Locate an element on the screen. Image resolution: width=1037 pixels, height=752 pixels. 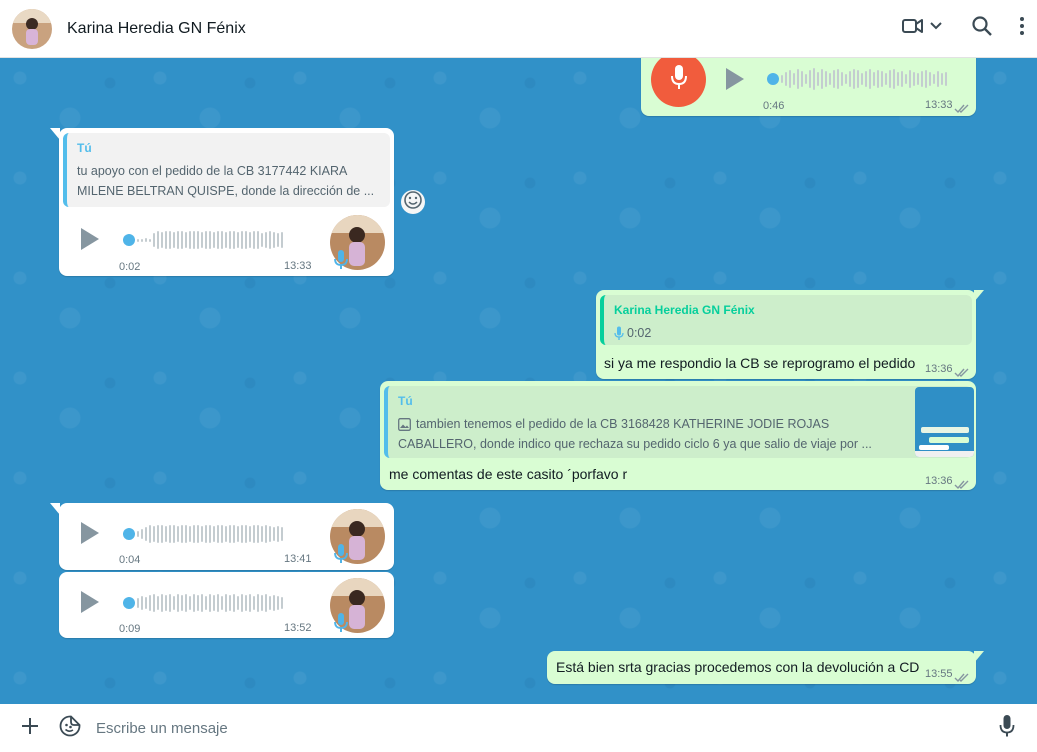
voice-mic-badge is located at coordinates (678, 82).